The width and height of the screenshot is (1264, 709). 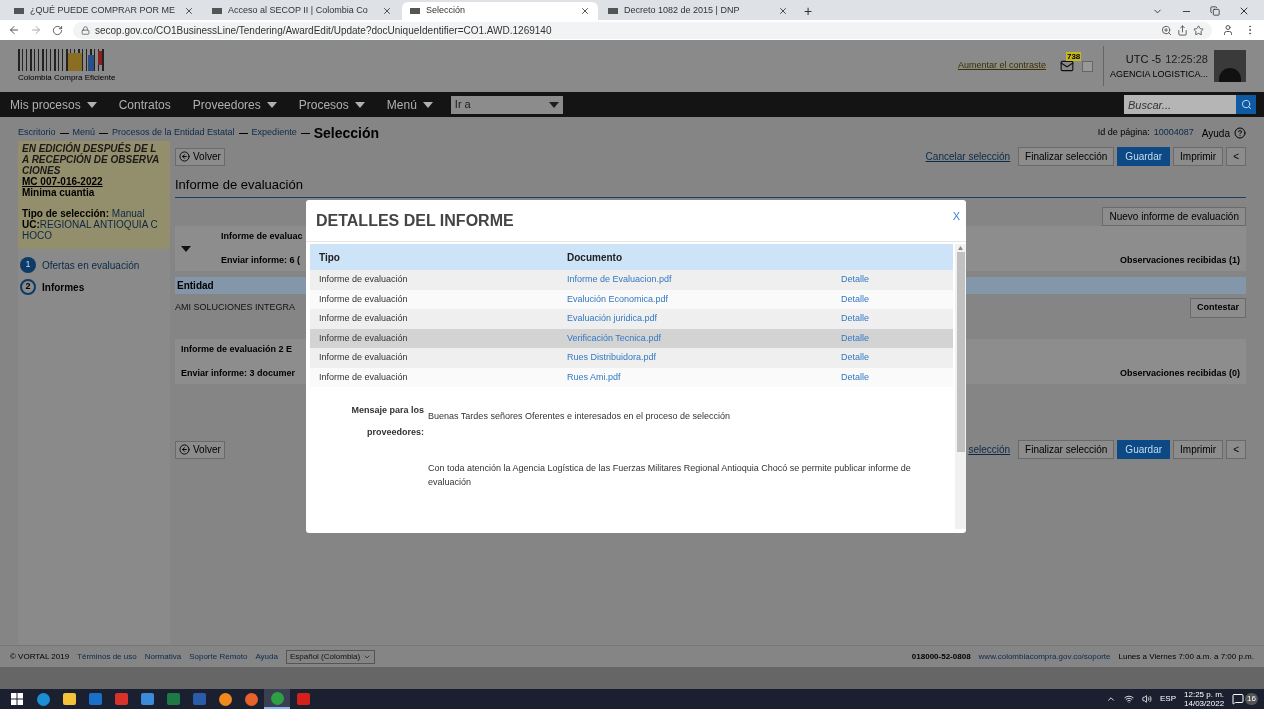 I want to click on new-report-button: Nuevo informe de evaluación, so click(x=1174, y=216).